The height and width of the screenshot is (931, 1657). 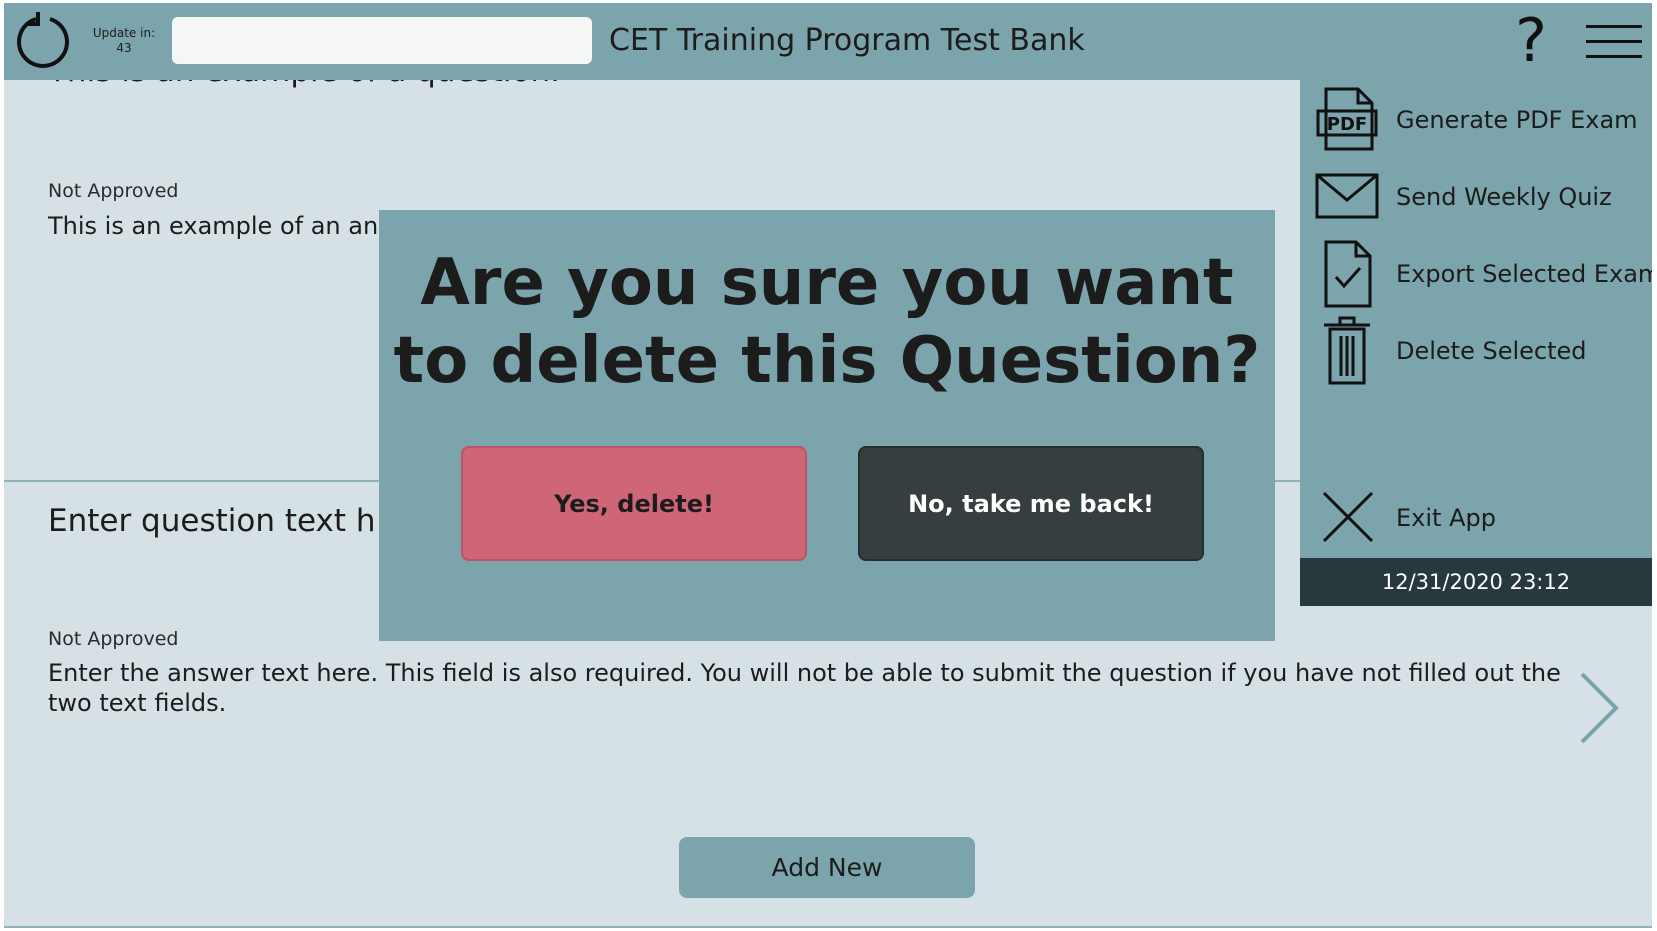 What do you see at coordinates (1348, 517) in the screenshot?
I see `close-icon` at bounding box center [1348, 517].